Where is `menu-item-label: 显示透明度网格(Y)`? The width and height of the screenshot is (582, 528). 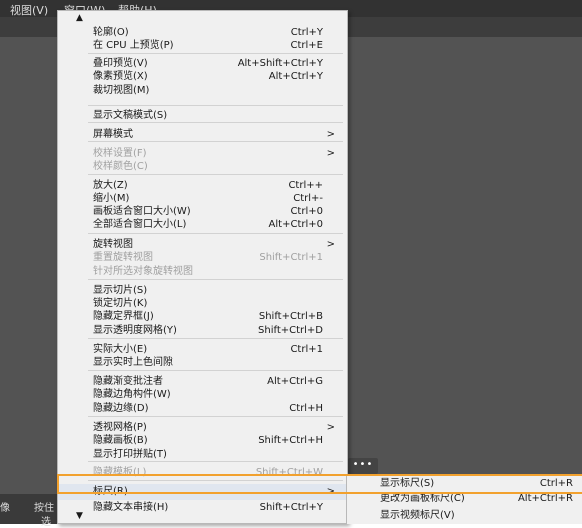 menu-item-label: 显示透明度网格(Y) is located at coordinates (135, 330).